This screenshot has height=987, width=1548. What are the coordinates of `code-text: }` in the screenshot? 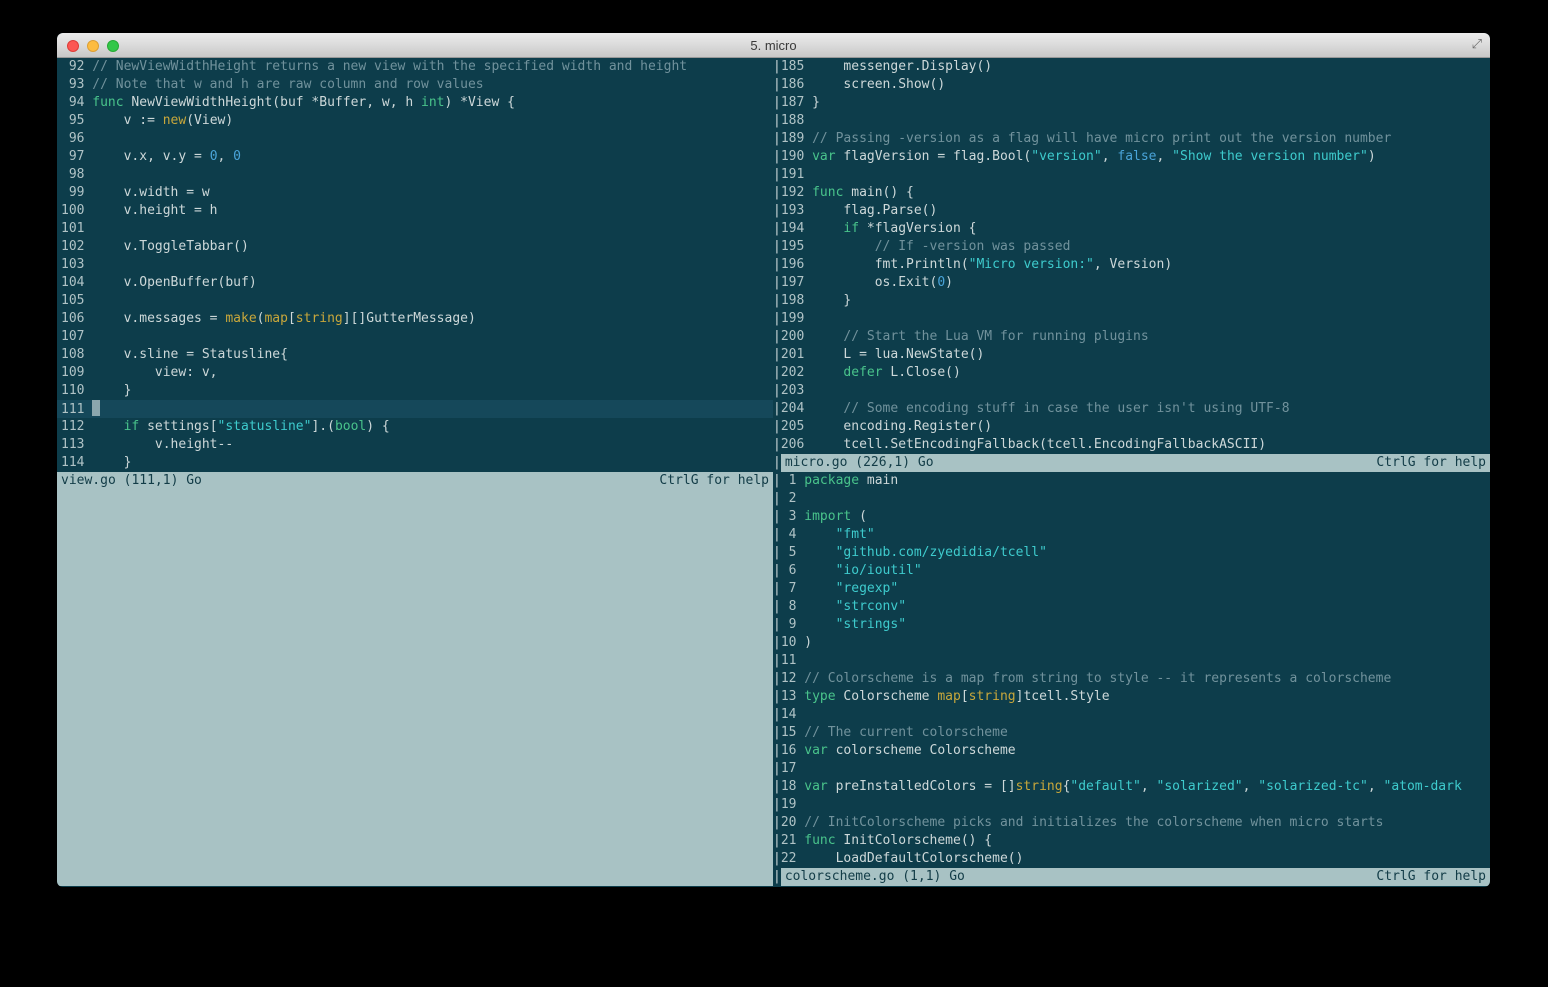 It's located at (832, 300).